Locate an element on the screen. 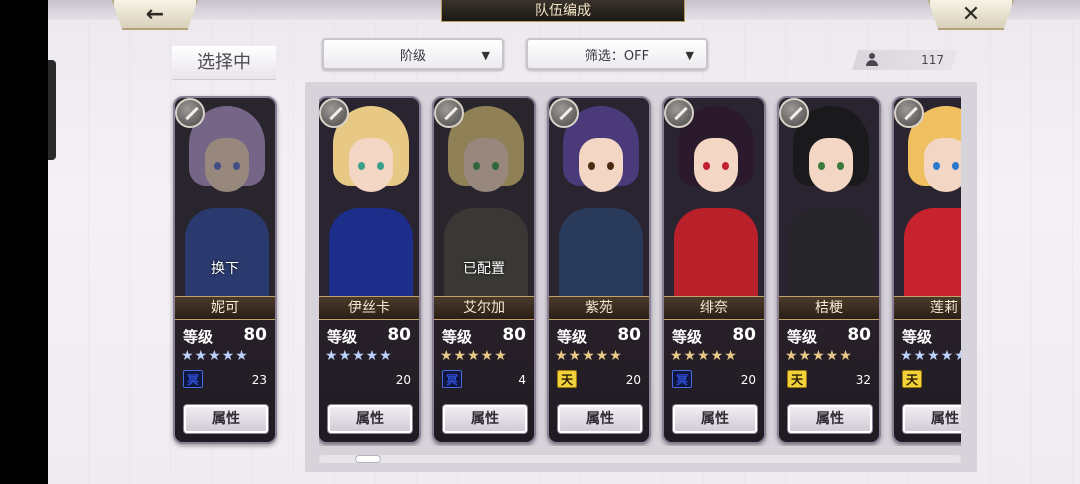  character-card: 伊丝卡 等级 80 ★★★★★ 20 属性 is located at coordinates (370, 270).